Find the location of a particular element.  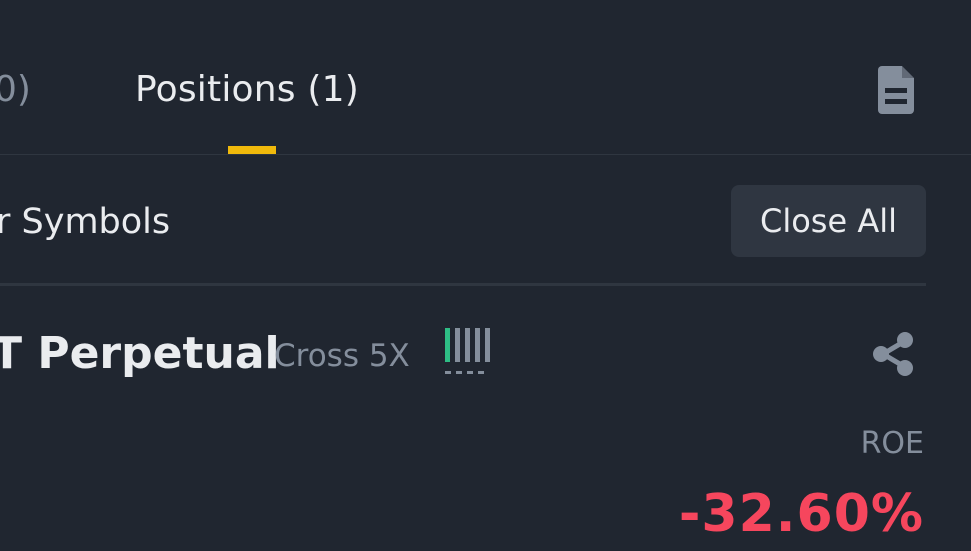

position-symbol: T Perpetual is located at coordinates (140, 354).